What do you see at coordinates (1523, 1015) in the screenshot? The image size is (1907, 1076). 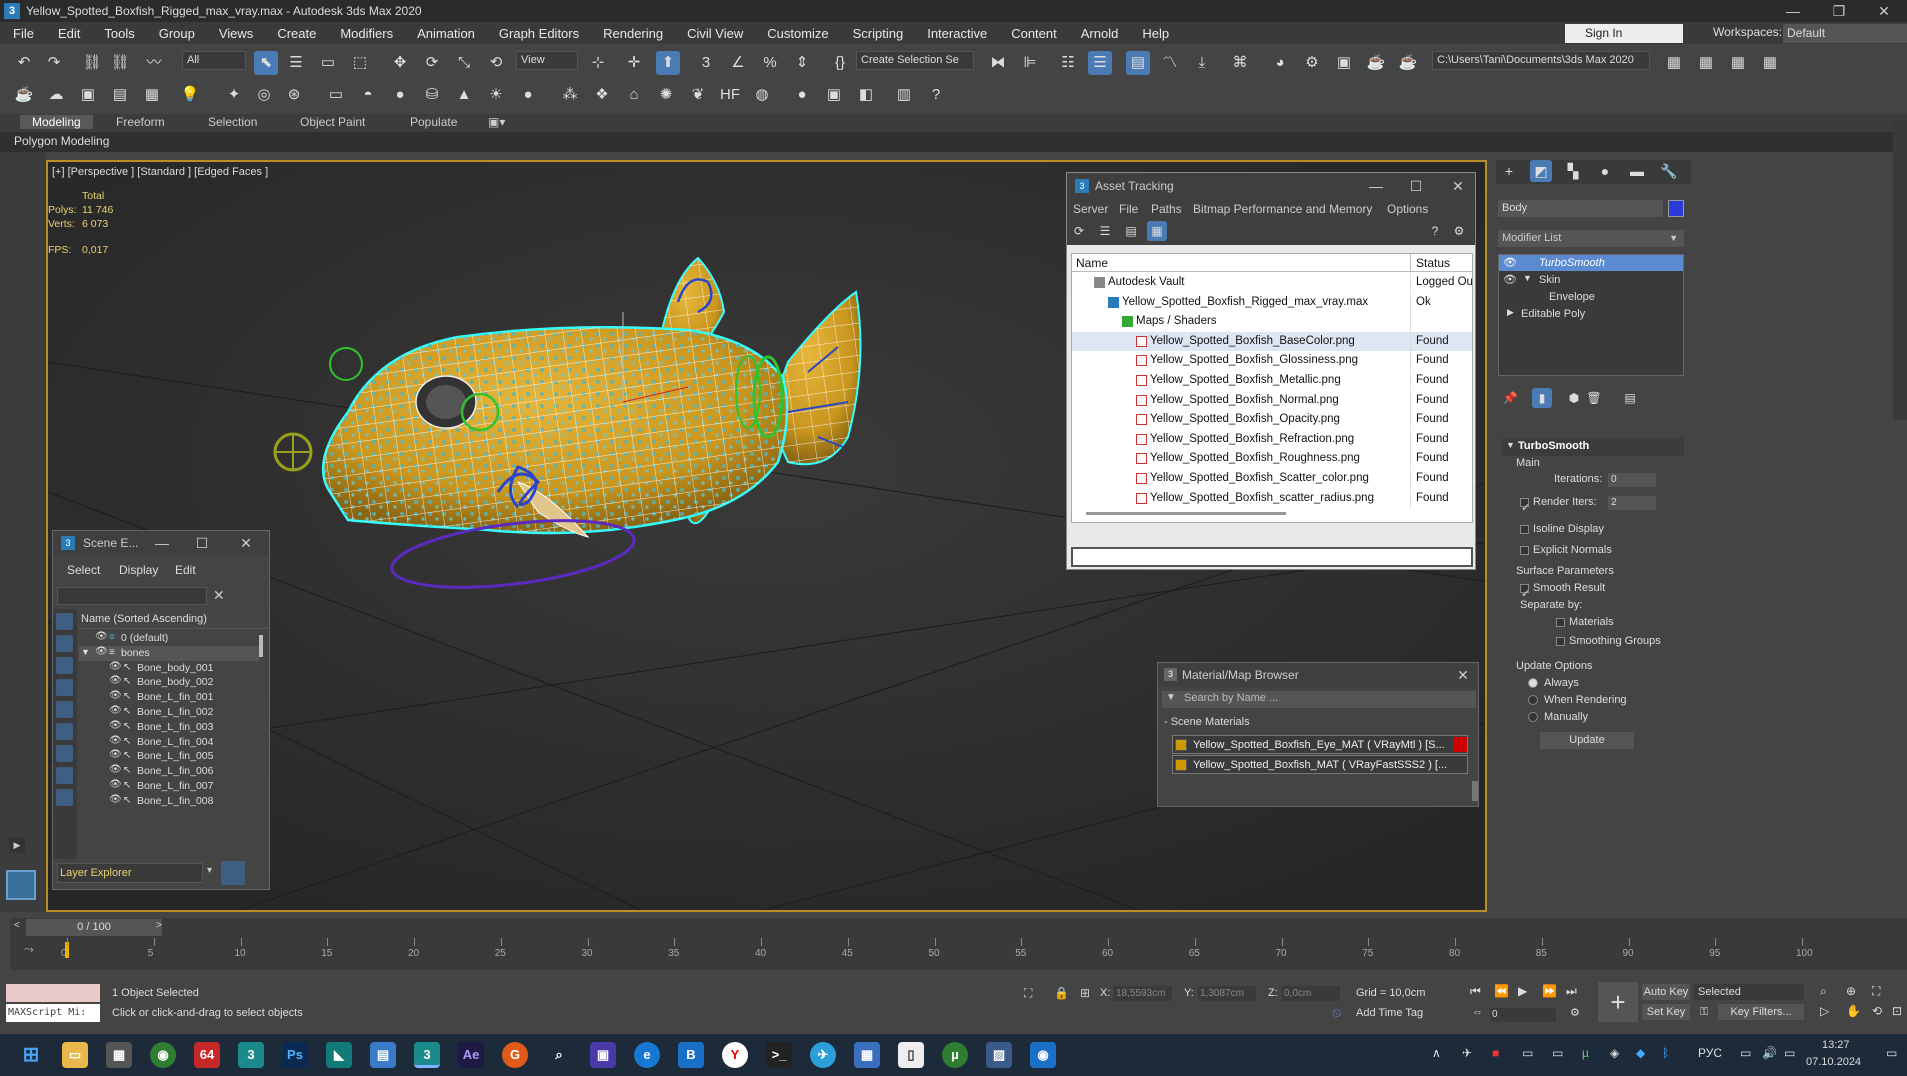 I see `current-frame-field: 0` at bounding box center [1523, 1015].